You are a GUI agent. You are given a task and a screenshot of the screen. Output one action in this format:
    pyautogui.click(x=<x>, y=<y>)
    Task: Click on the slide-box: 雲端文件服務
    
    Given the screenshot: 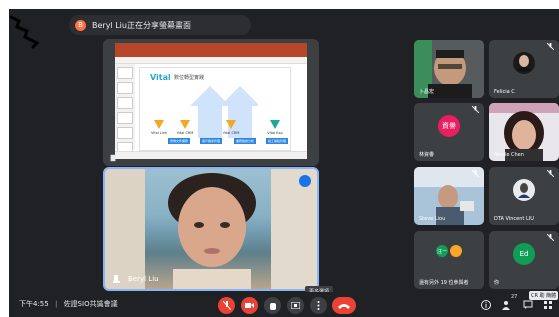 What is the action you would take?
    pyautogui.click(x=179, y=141)
    